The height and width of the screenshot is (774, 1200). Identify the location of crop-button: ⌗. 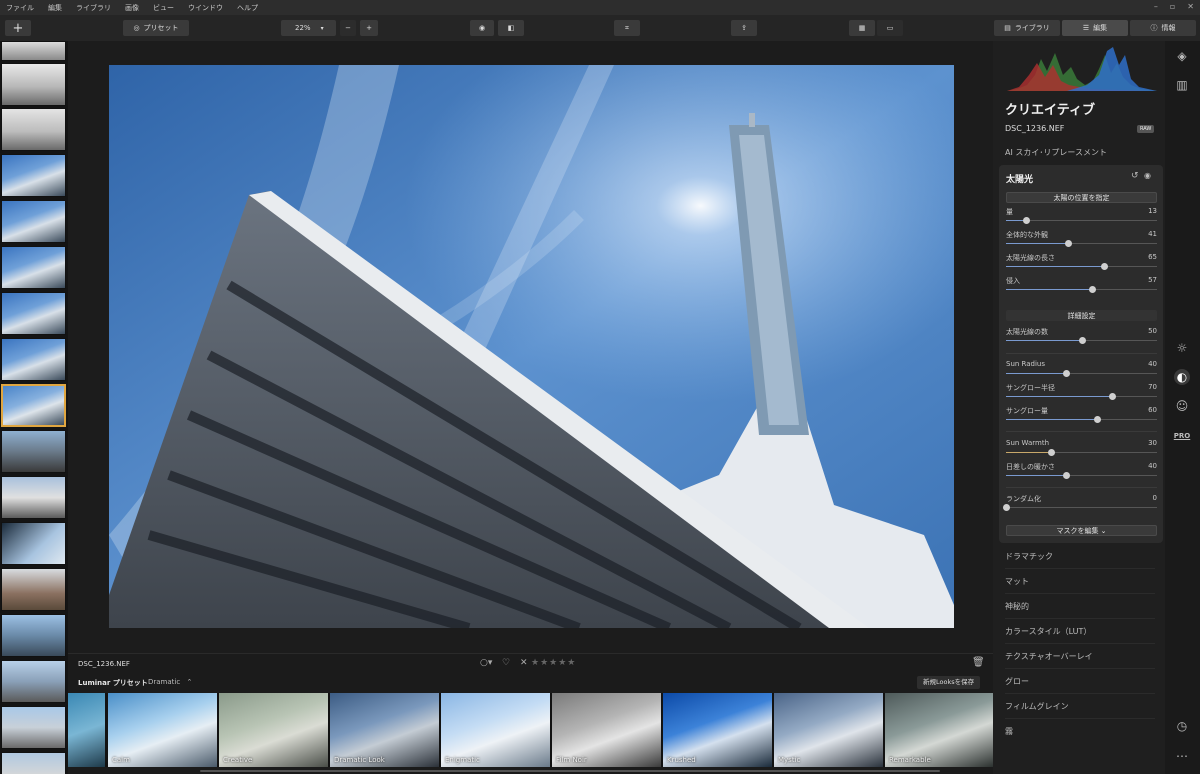
(627, 28).